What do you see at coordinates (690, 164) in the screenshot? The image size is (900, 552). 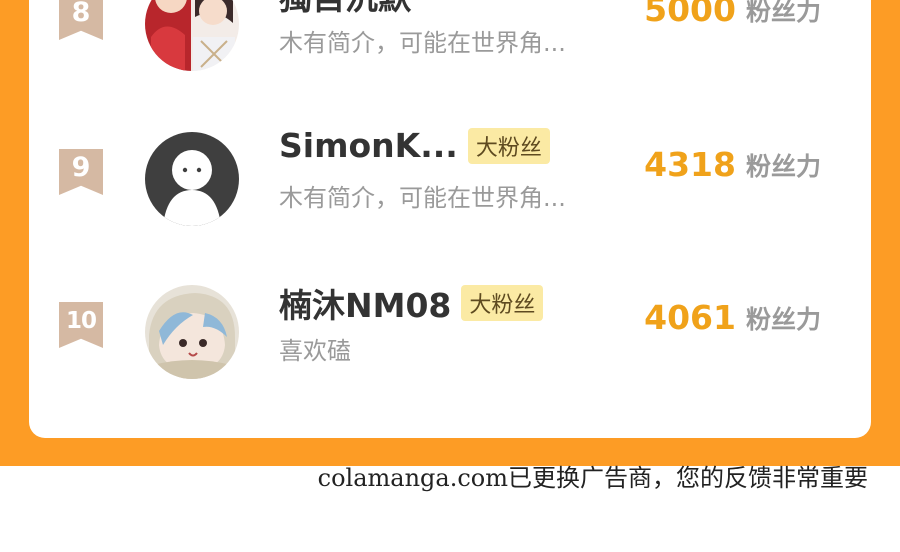 I see `fan-power-score: 4318` at bounding box center [690, 164].